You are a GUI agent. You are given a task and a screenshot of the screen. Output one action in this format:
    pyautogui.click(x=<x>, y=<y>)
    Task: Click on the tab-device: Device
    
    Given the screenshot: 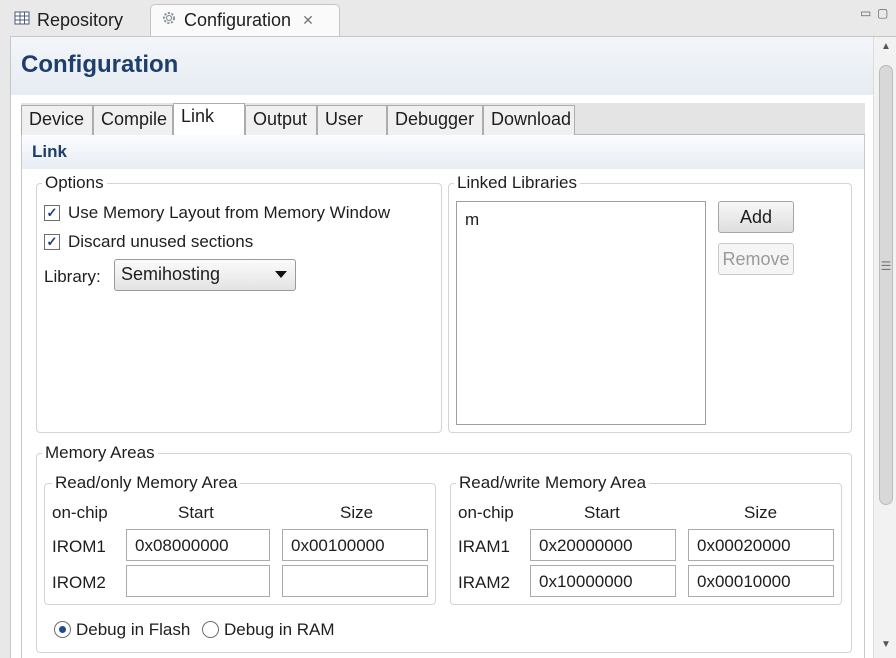 What is the action you would take?
    pyautogui.click(x=57, y=120)
    